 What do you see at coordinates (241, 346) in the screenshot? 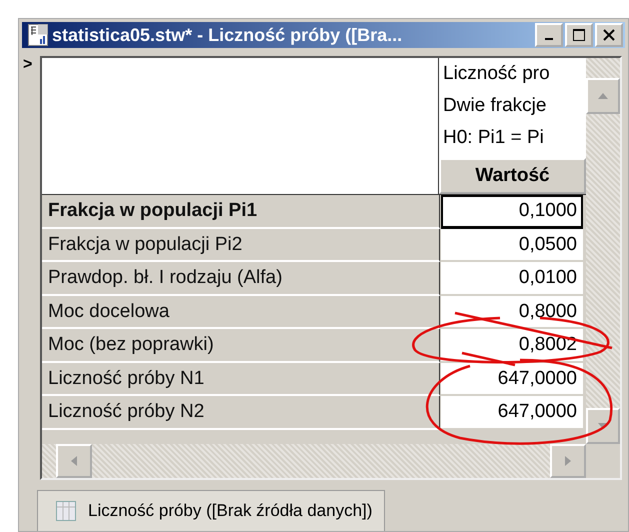
I see `row-header: Moc (bez poprawki)` at bounding box center [241, 346].